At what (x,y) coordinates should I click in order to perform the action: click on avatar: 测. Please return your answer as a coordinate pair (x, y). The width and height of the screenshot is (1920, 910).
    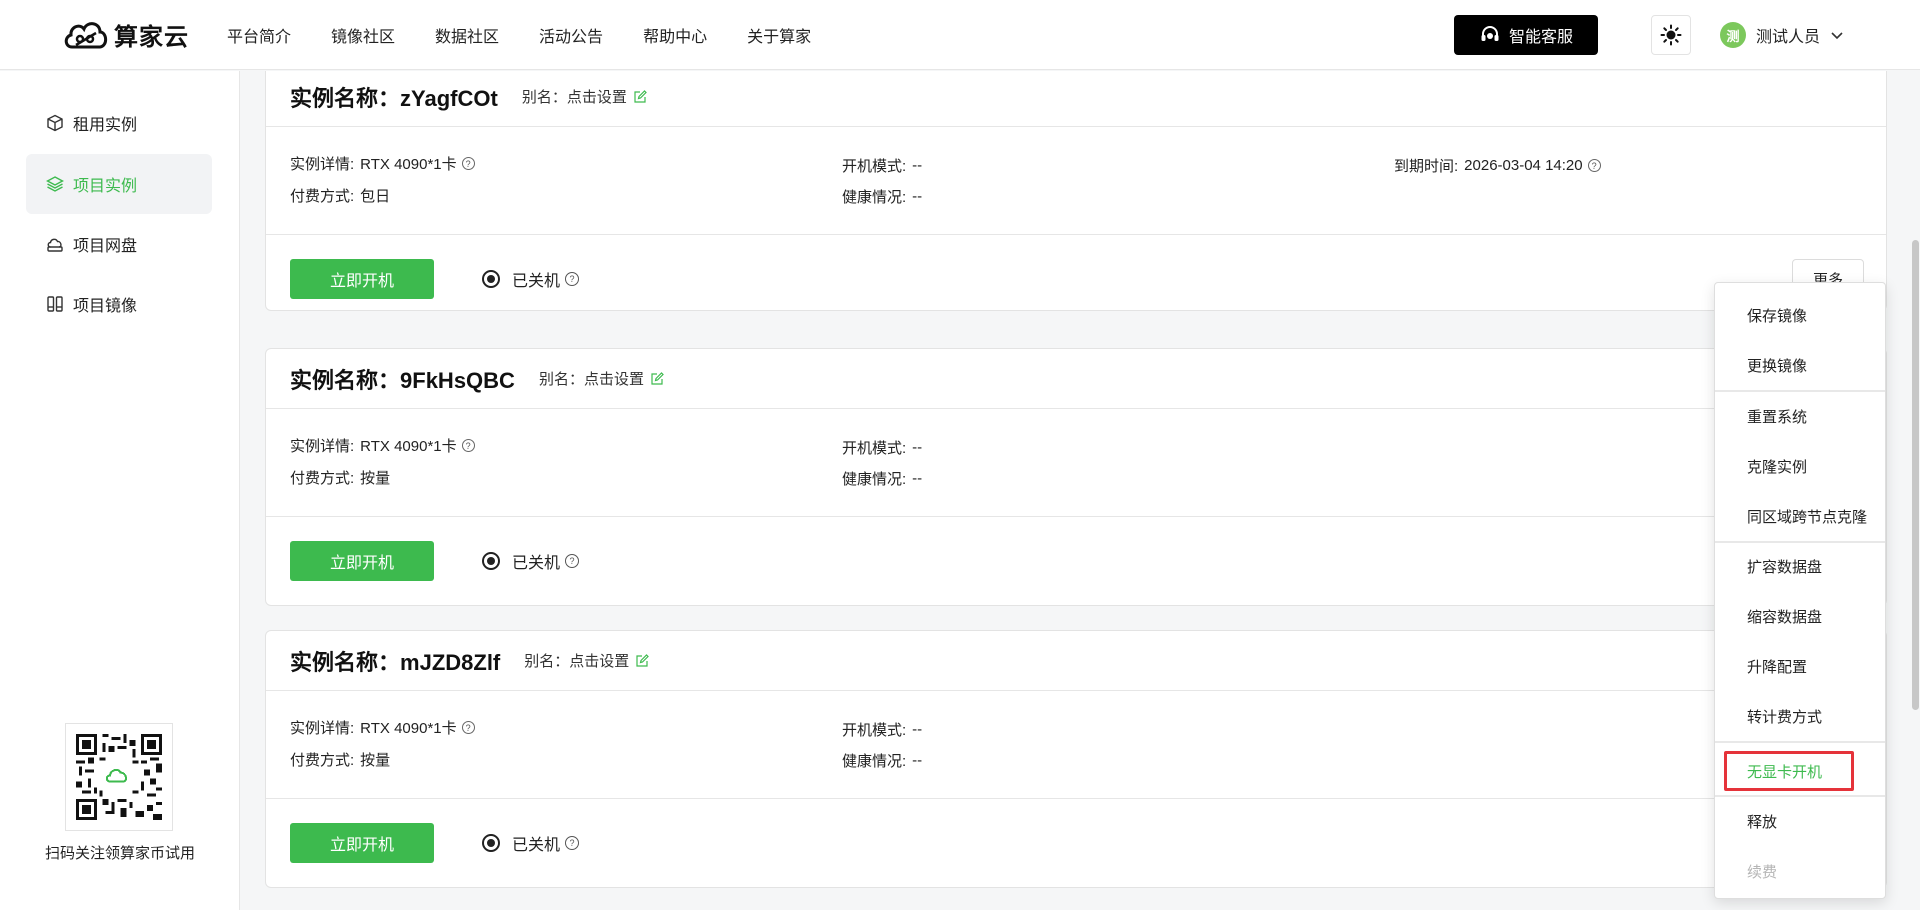
    Looking at the image, I should click on (1733, 35).